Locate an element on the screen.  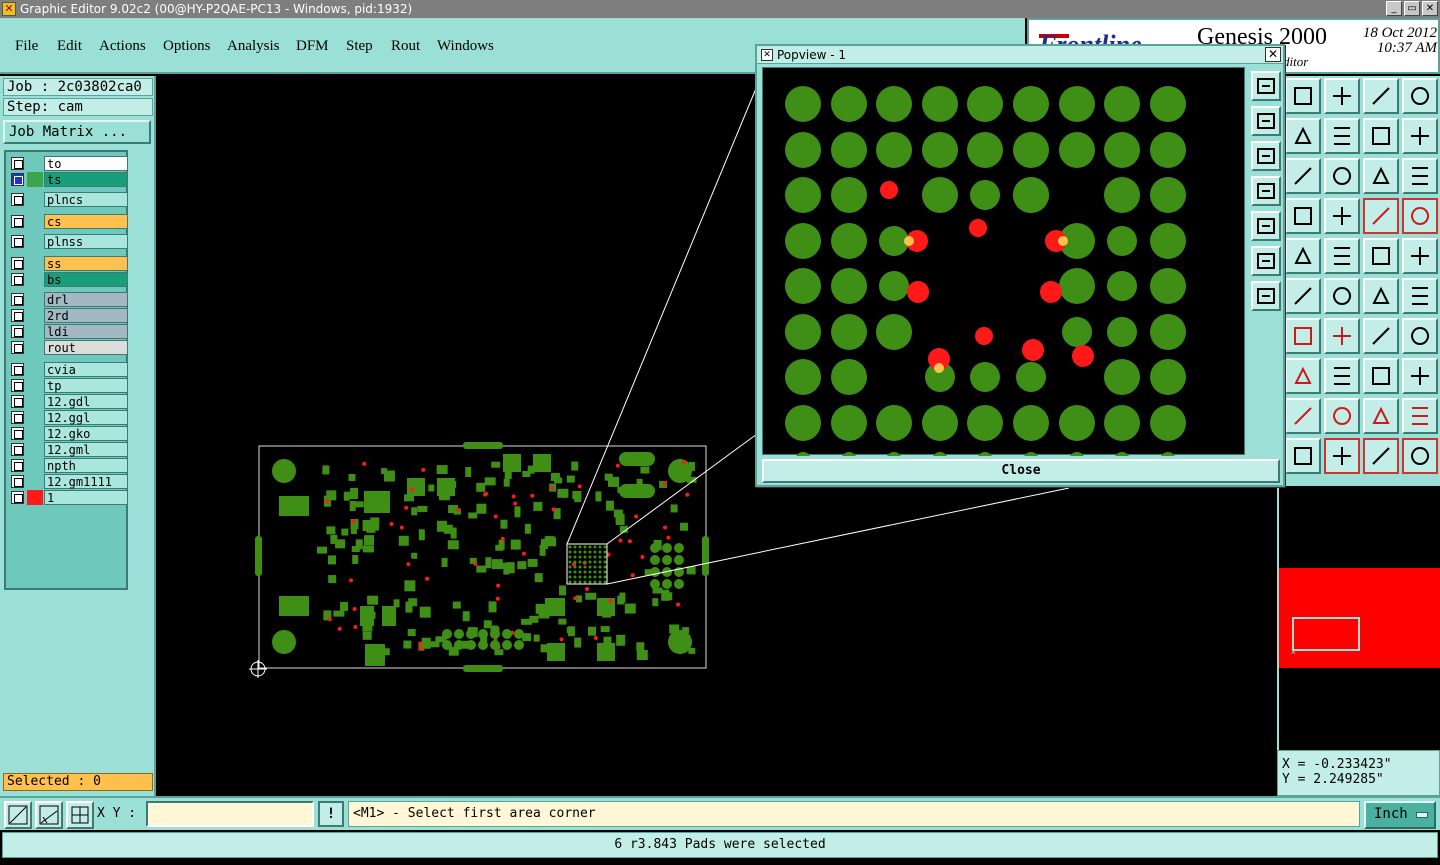
popview-compress-icon is located at coordinates (1266, 296).